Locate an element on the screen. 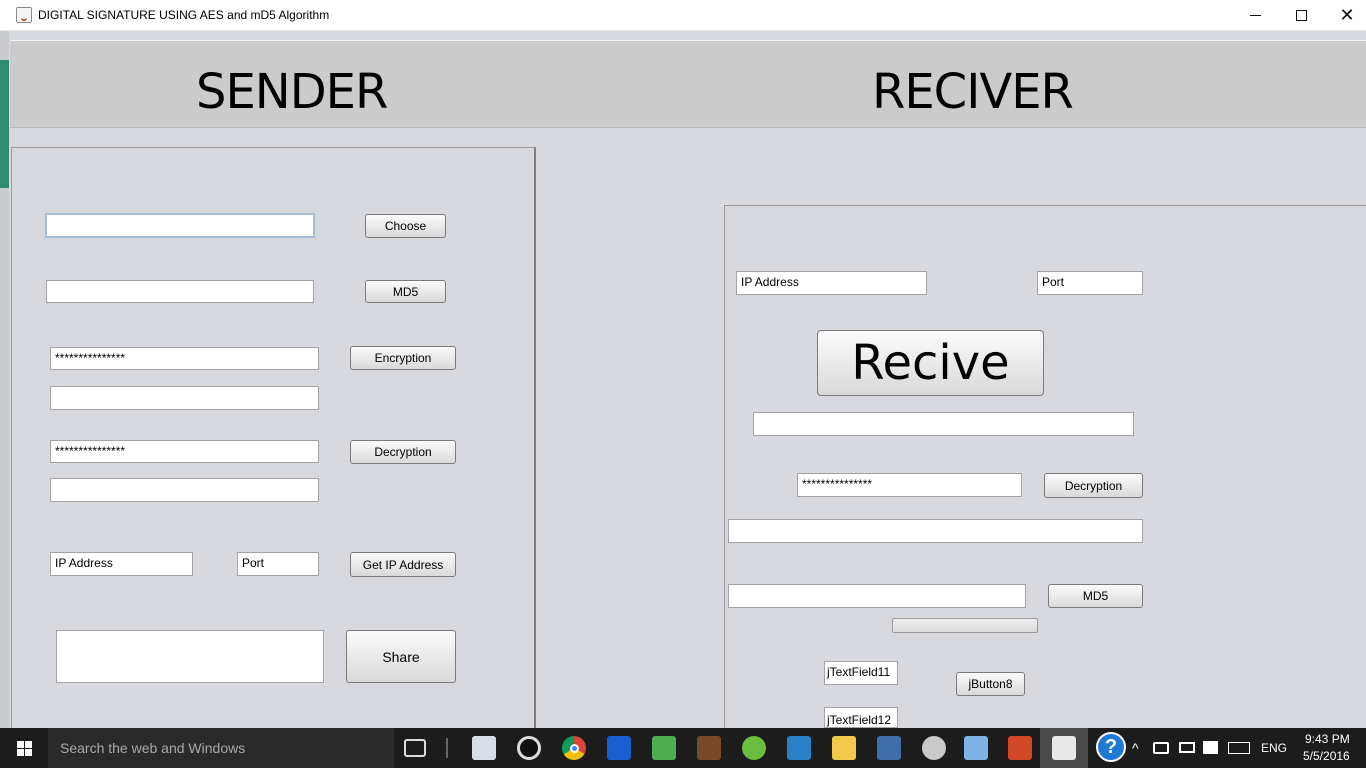 The height and width of the screenshot is (768, 1366). network-monitor-icon is located at coordinates (484, 748).